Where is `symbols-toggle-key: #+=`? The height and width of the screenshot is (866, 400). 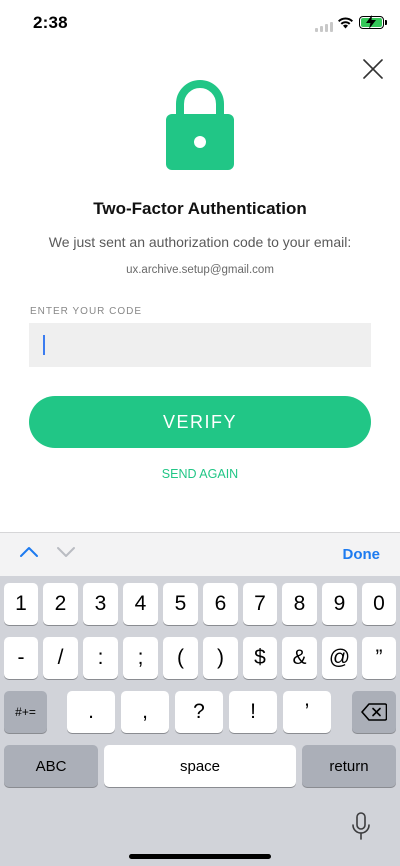 symbols-toggle-key: #+= is located at coordinates (25, 712).